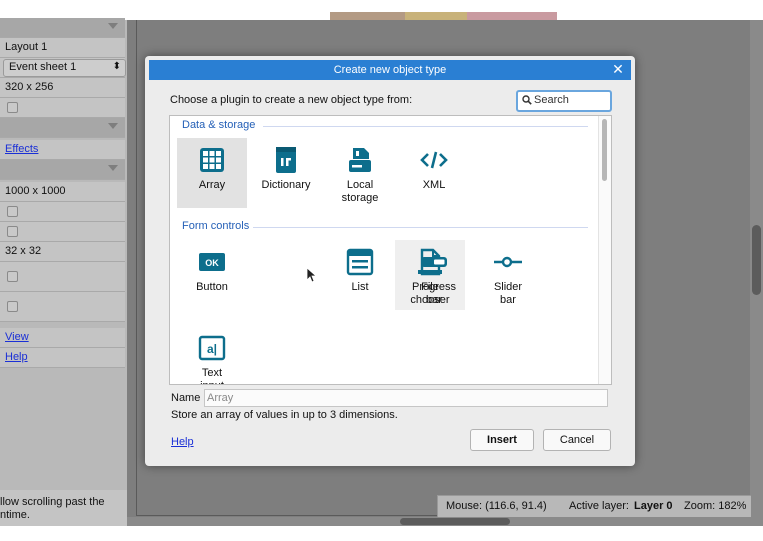 This screenshot has height=541, width=763. Describe the element at coordinates (360, 173) in the screenshot. I see `plugin-local-storage: Local storage` at that location.